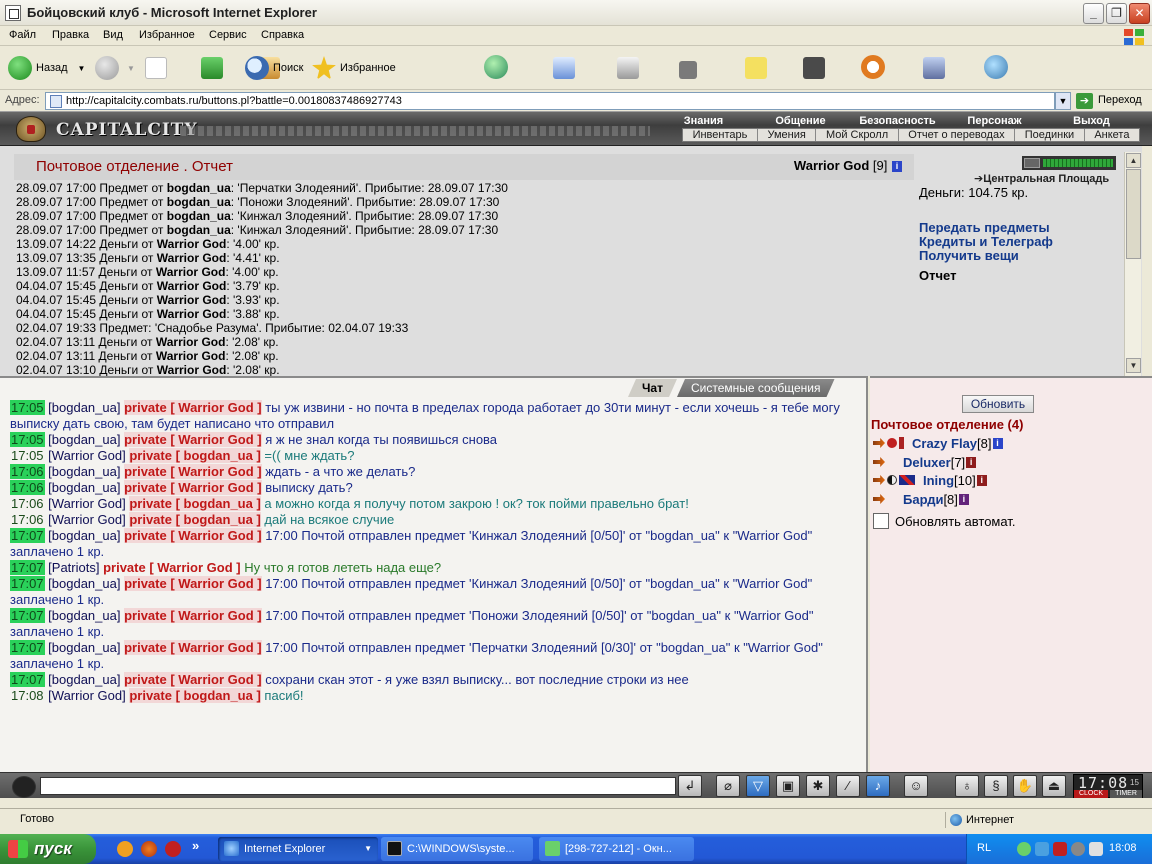  What do you see at coordinates (996, 786) in the screenshot?
I see `scroll-icon: §` at bounding box center [996, 786].